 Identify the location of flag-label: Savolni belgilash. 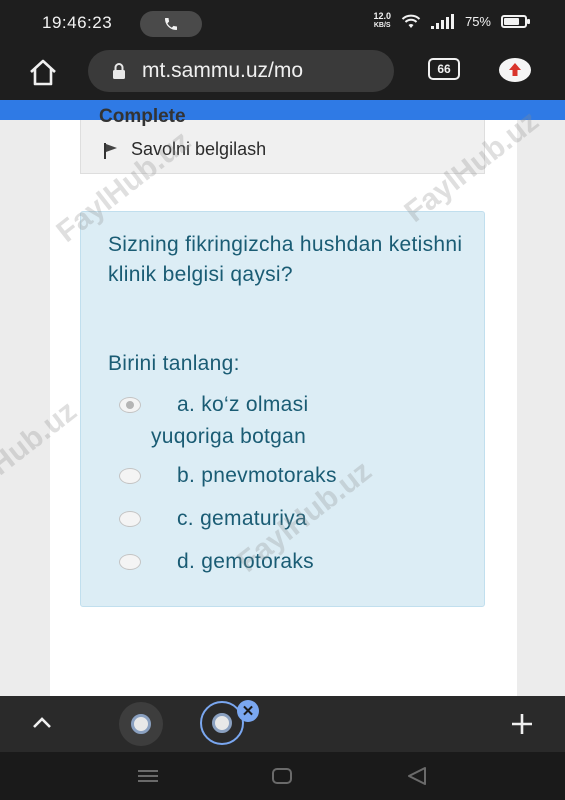
(199, 148).